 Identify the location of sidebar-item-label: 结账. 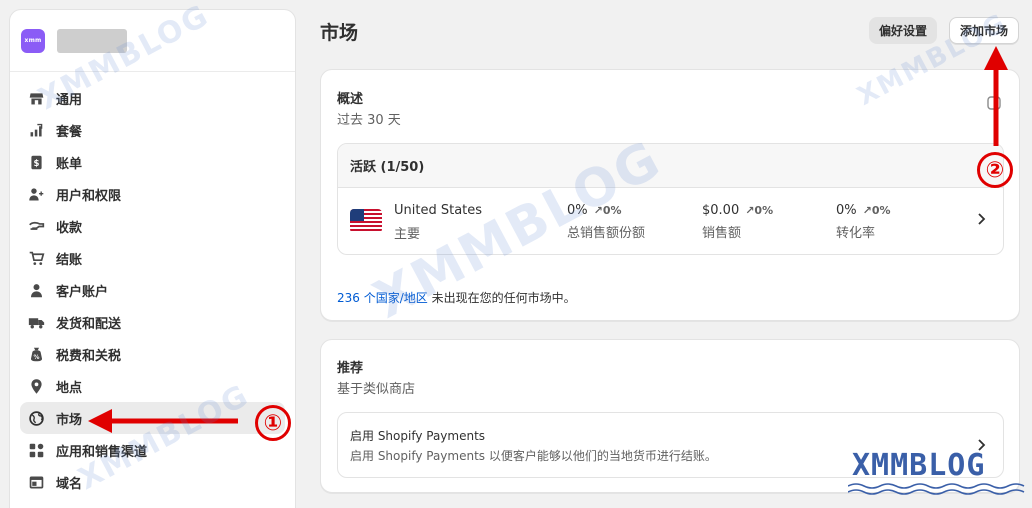
(69, 260).